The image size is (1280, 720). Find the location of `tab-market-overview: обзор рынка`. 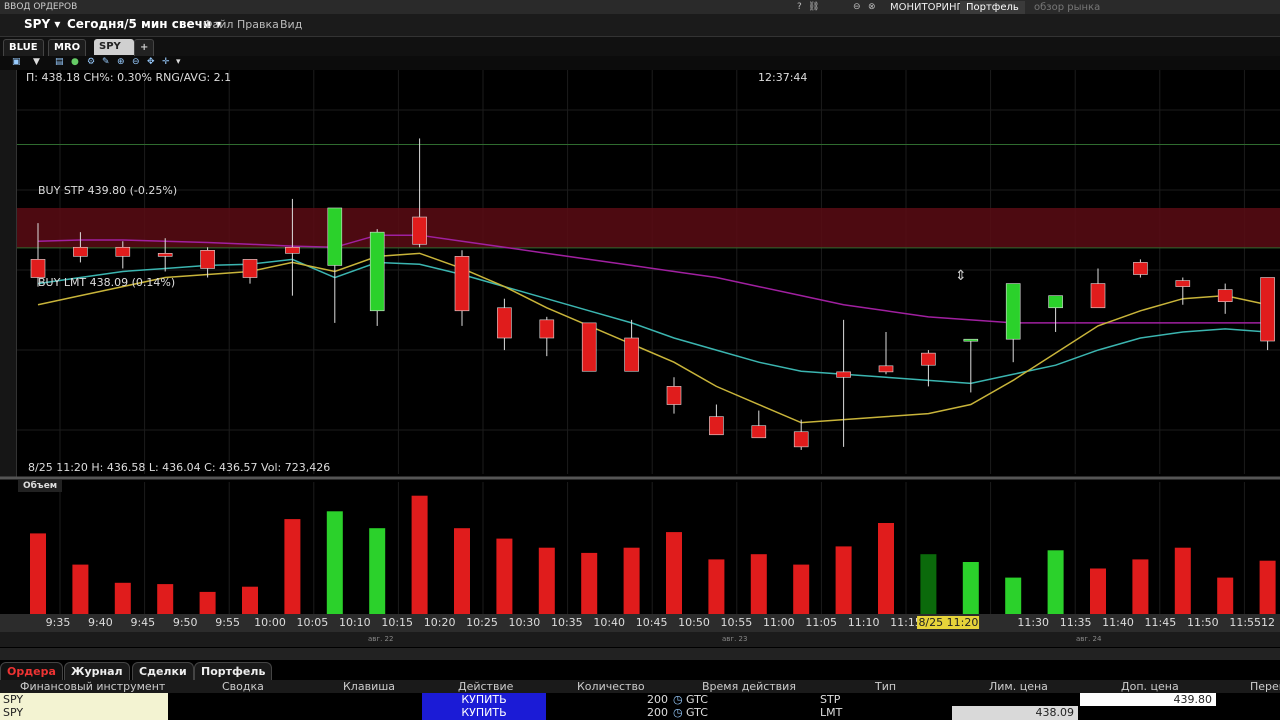

tab-market-overview: обзор рынка is located at coordinates (1067, 7).